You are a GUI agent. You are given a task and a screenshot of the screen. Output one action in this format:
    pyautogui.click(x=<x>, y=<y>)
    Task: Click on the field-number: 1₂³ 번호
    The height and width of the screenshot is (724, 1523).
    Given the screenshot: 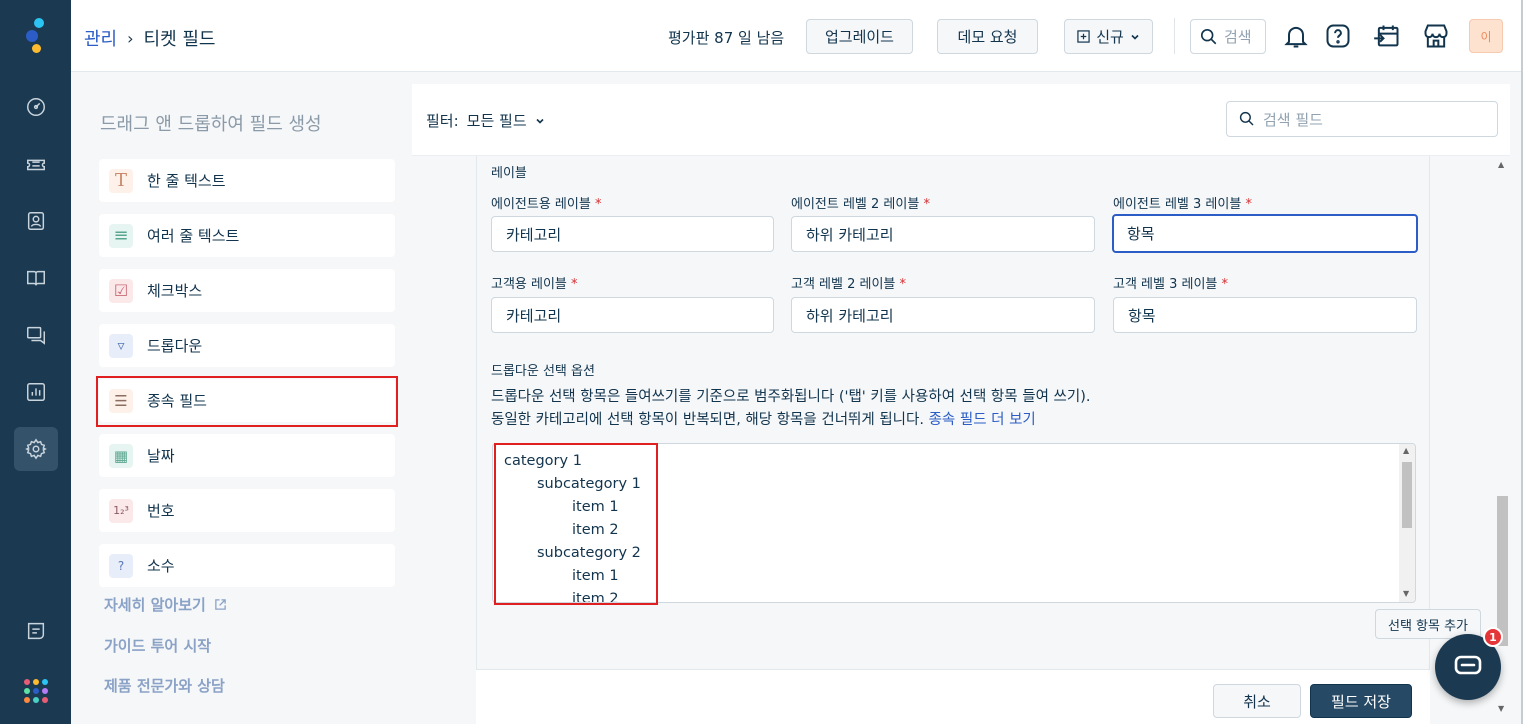 What is the action you would take?
    pyautogui.click(x=247, y=510)
    